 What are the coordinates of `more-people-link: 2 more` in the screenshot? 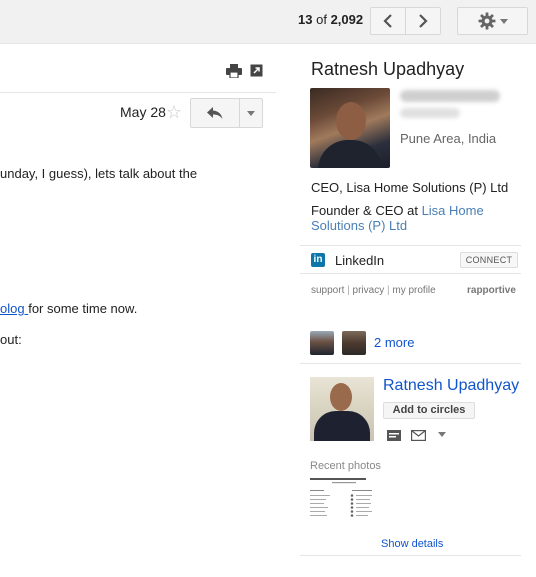 It's located at (394, 342).